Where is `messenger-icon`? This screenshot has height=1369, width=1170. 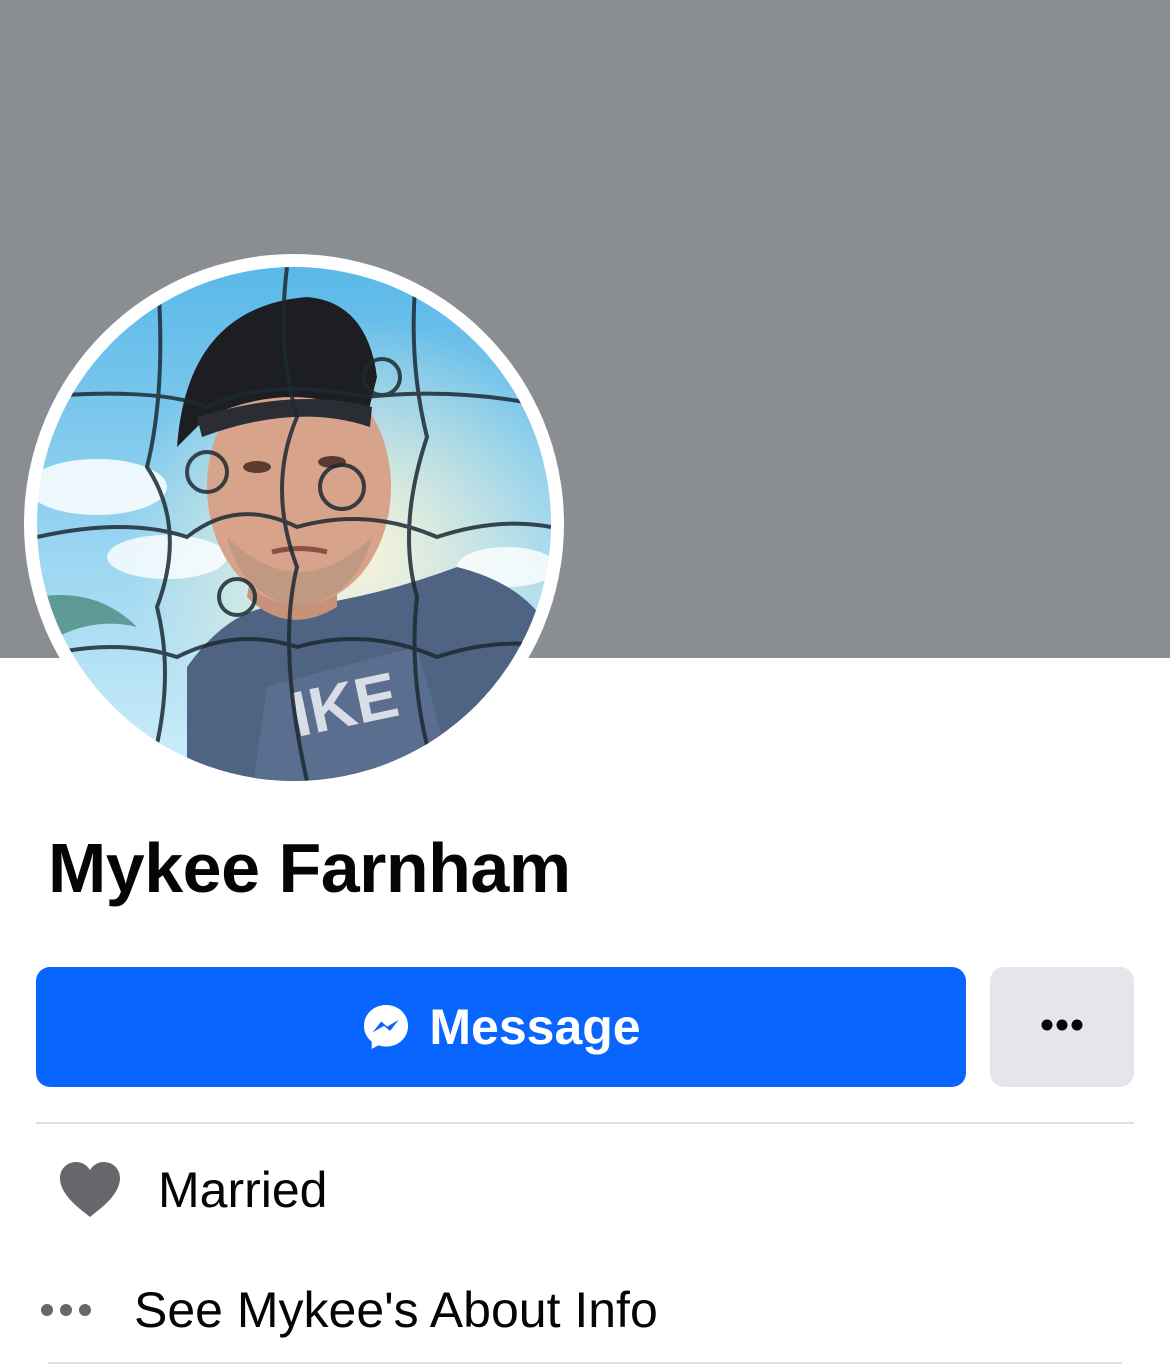
messenger-icon is located at coordinates (386, 1027).